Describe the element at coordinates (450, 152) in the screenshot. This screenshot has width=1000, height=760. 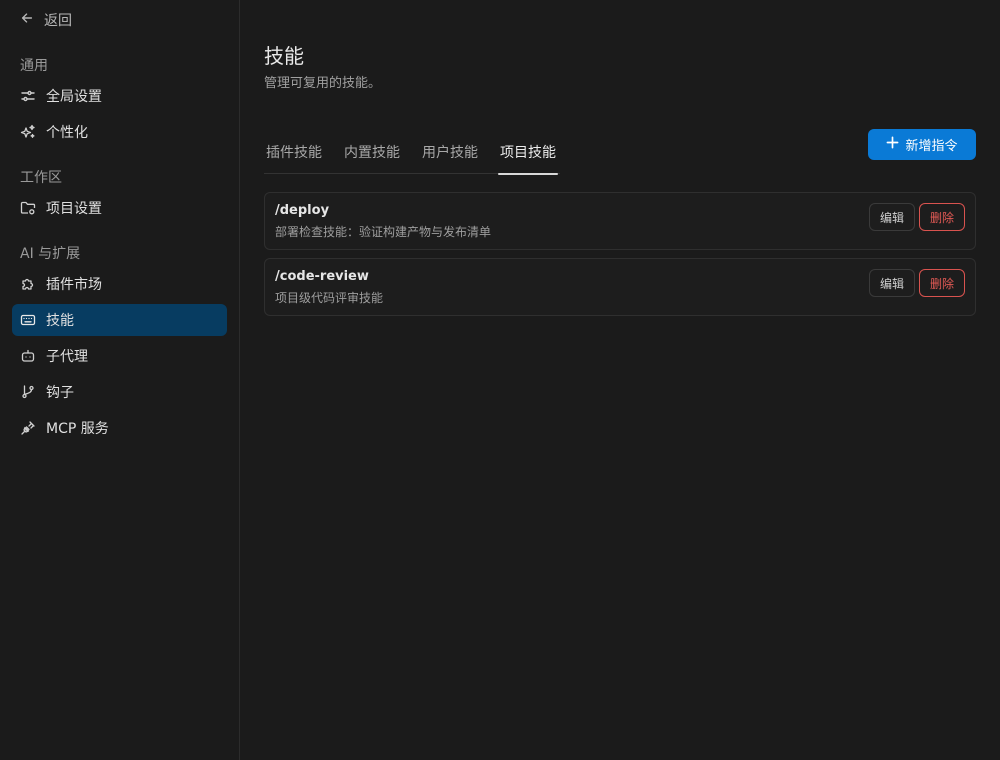
I see `tab-user-skills: 用户技能` at that location.